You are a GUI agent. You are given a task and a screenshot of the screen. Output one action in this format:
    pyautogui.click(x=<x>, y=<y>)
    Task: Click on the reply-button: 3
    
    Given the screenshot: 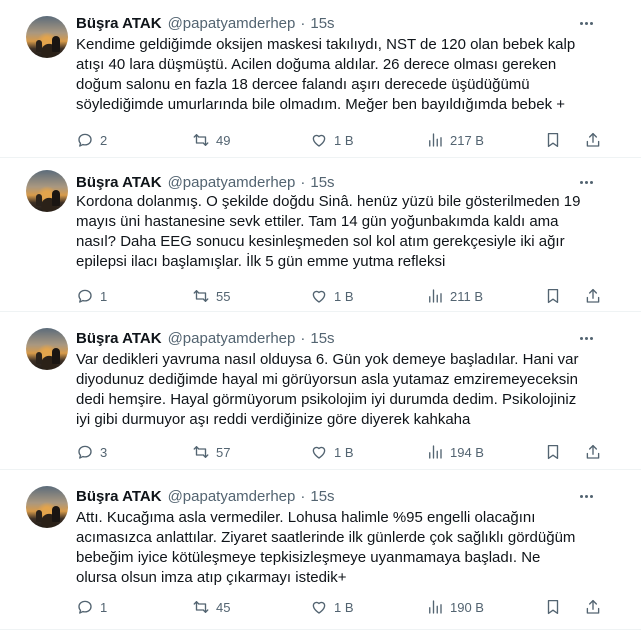 What is the action you would take?
    pyautogui.click(x=91, y=452)
    